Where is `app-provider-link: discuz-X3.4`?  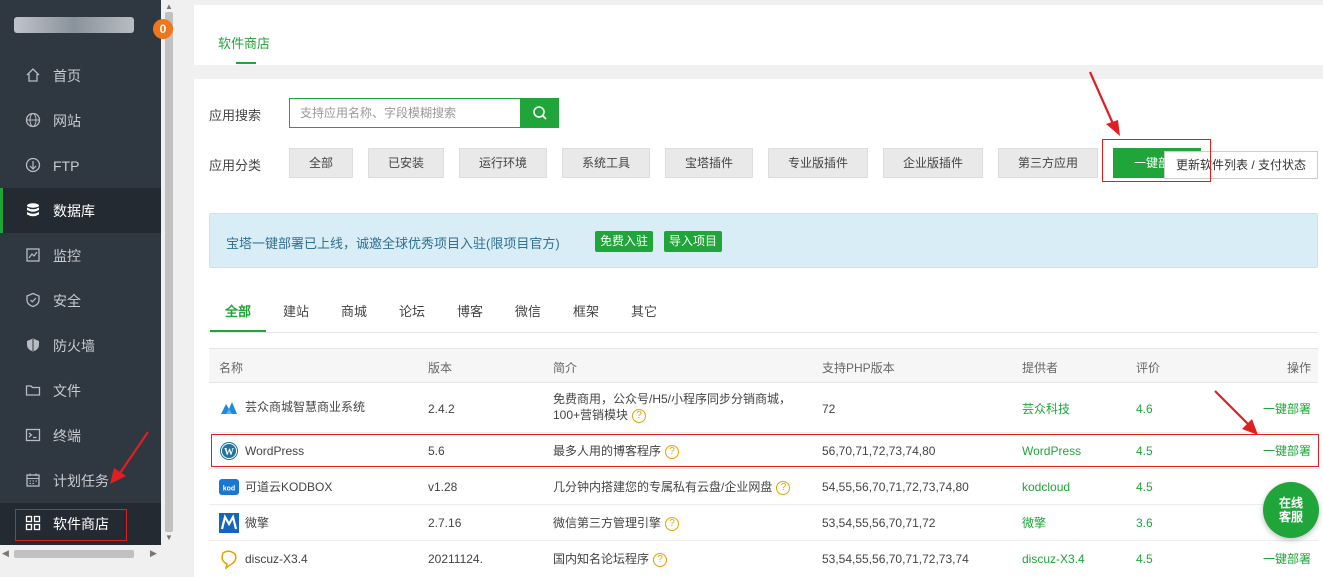 app-provider-link: discuz-X3.4 is located at coordinates (1053, 559).